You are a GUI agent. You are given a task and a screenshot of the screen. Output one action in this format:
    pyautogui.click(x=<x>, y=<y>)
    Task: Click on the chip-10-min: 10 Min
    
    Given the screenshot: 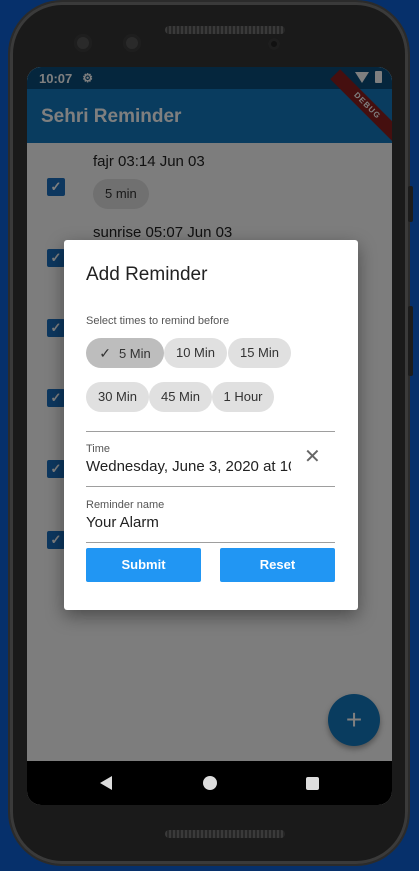 What is the action you would take?
    pyautogui.click(x=195, y=353)
    